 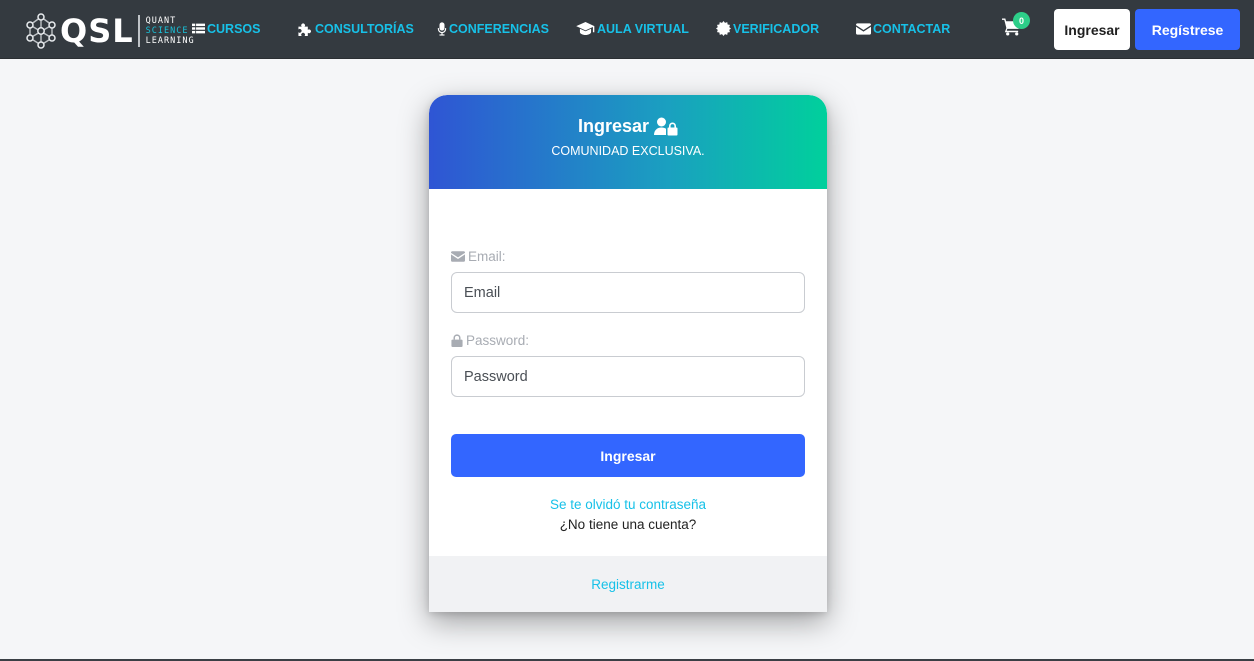 What do you see at coordinates (776, 28) in the screenshot?
I see `nav-item-label: VERIFICADOR` at bounding box center [776, 28].